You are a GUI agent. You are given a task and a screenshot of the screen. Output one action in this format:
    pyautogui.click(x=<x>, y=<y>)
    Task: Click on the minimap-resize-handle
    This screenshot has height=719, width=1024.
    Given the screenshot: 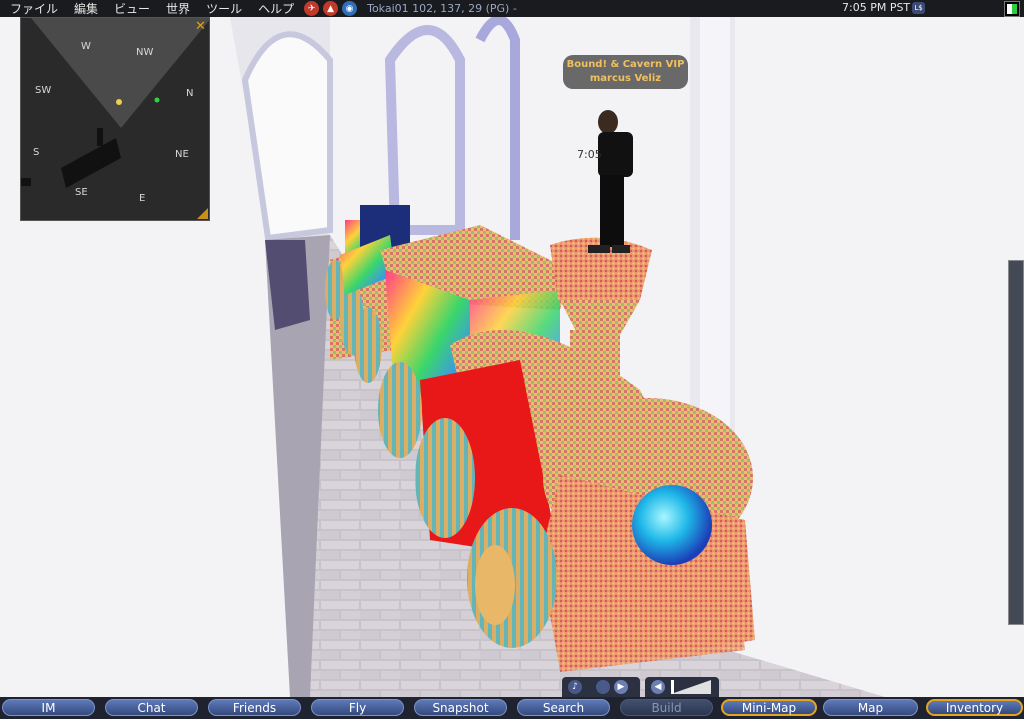 What is the action you would take?
    pyautogui.click(x=202, y=213)
    